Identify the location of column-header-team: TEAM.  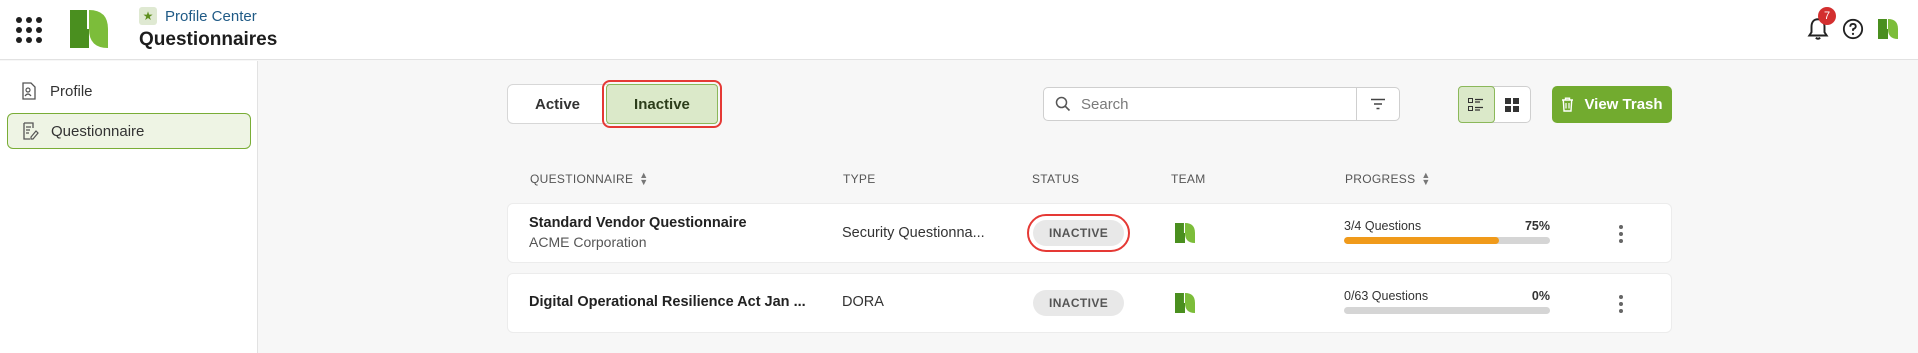
(1188, 179).